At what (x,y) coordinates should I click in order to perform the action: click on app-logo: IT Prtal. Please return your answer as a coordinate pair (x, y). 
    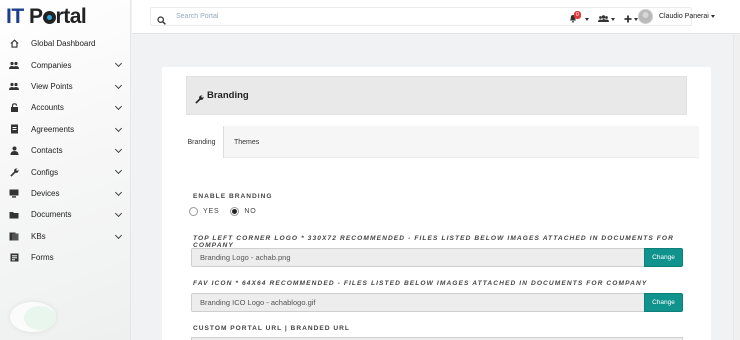
    Looking at the image, I should click on (46, 16).